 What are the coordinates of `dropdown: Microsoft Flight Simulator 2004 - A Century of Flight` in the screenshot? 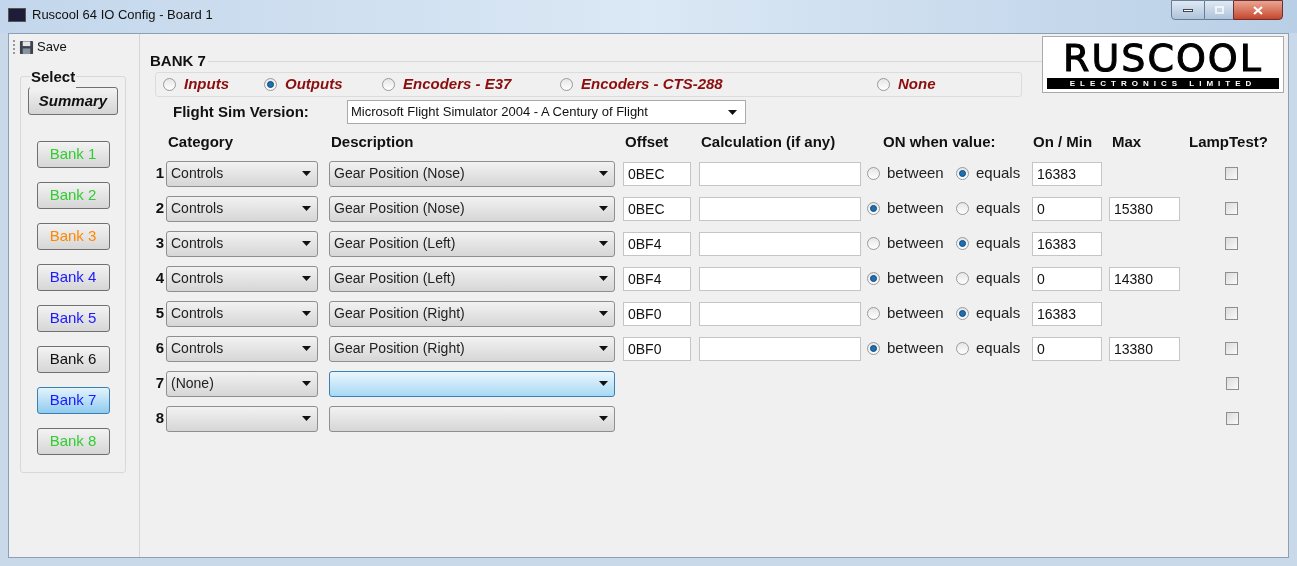 It's located at (546, 112).